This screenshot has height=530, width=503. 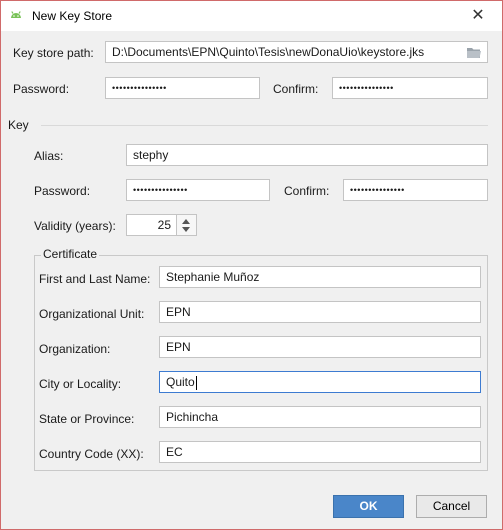 I want to click on first-last-name-field: Stephanie Muñoz, so click(x=320, y=277).